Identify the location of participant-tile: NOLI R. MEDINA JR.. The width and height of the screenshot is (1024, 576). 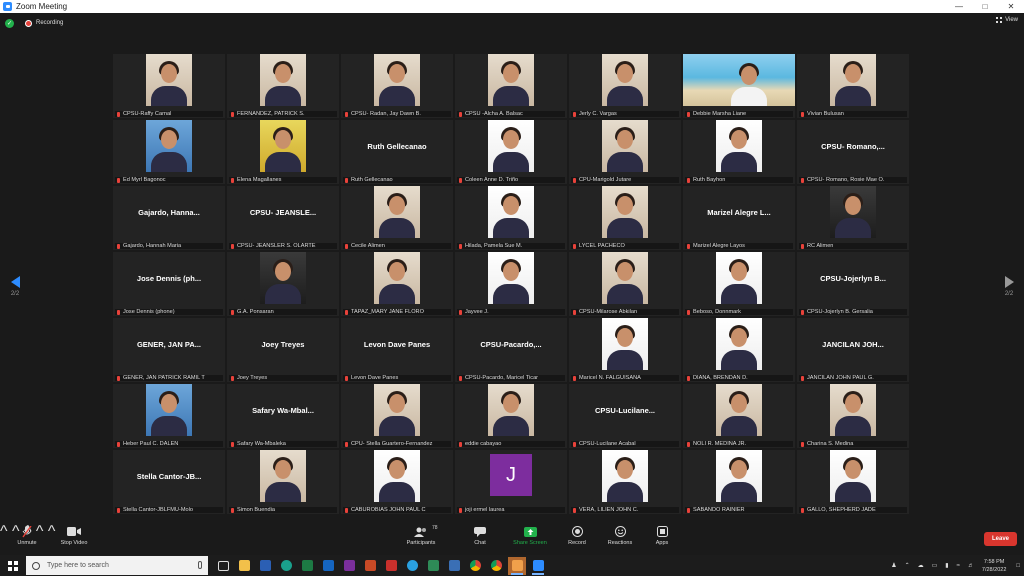
(739, 416).